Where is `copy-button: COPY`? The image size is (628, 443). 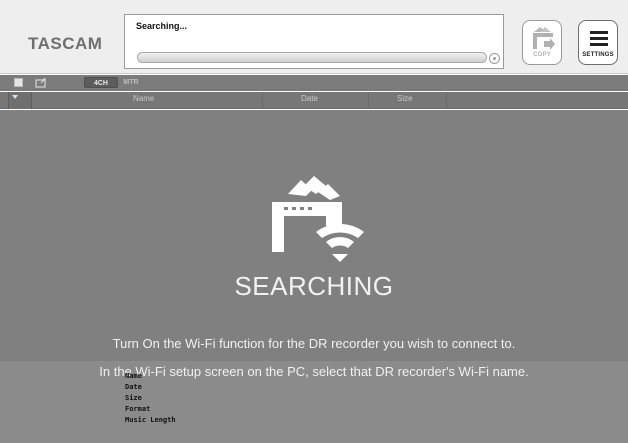 copy-button: COPY is located at coordinates (542, 42).